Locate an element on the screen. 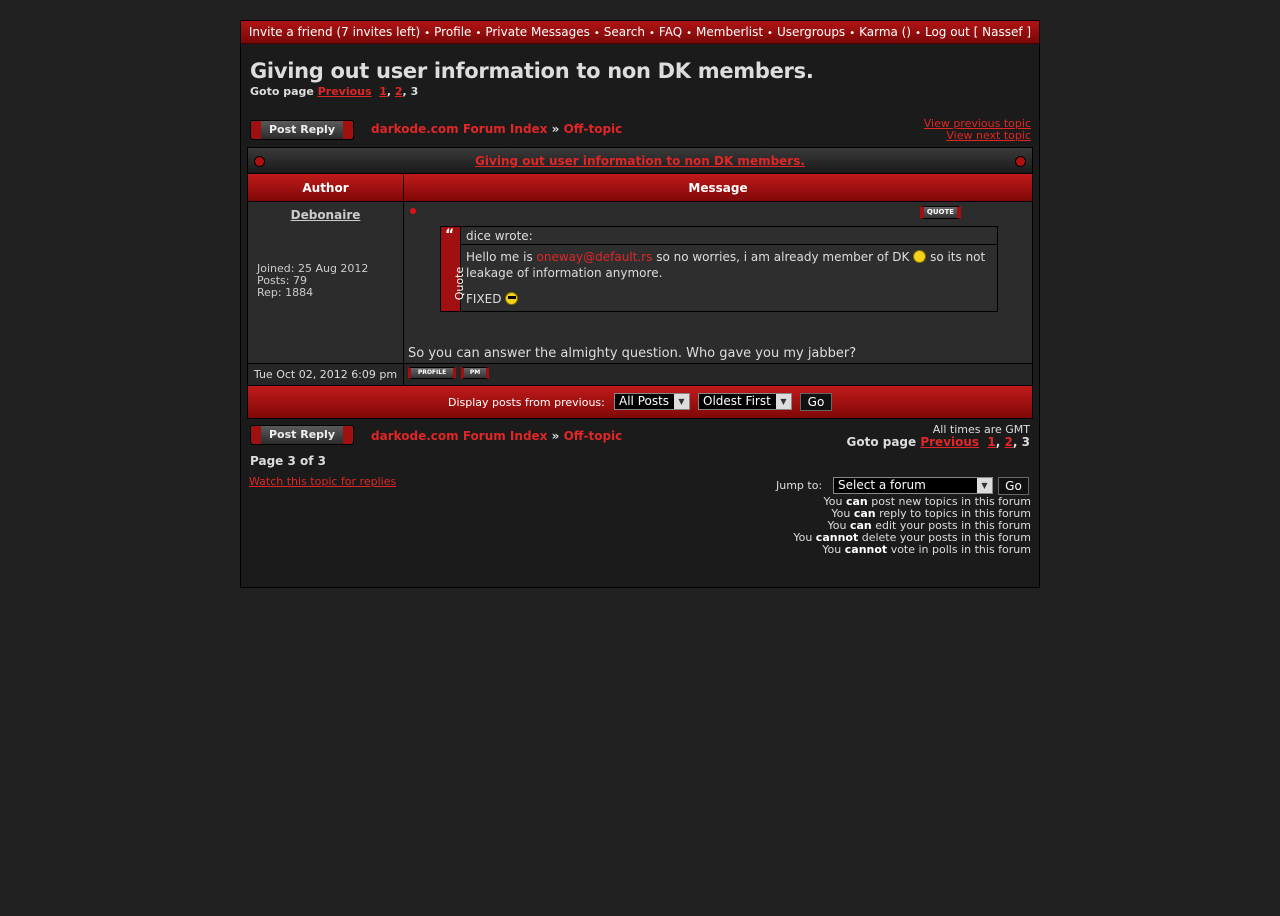 The image size is (1280, 916). permission-line: You cannot vote in polls in this forum is located at coordinates (926, 549).